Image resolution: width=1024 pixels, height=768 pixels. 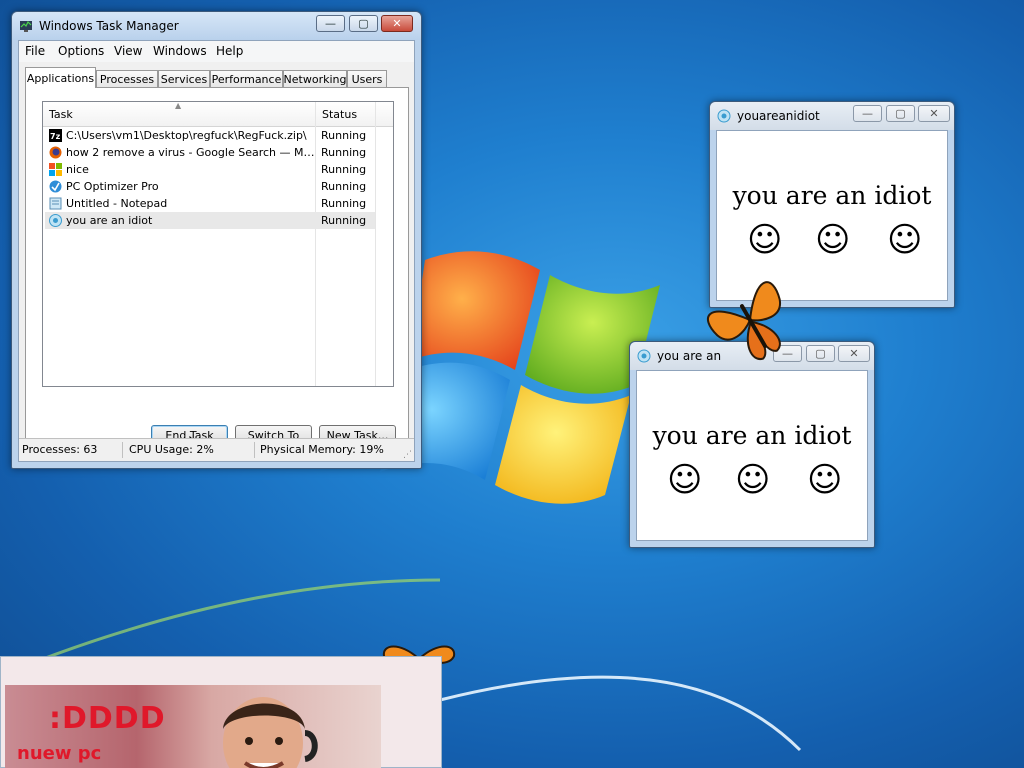 I want to click on ad-image: :DDDD nuew pc, so click(x=193, y=726).